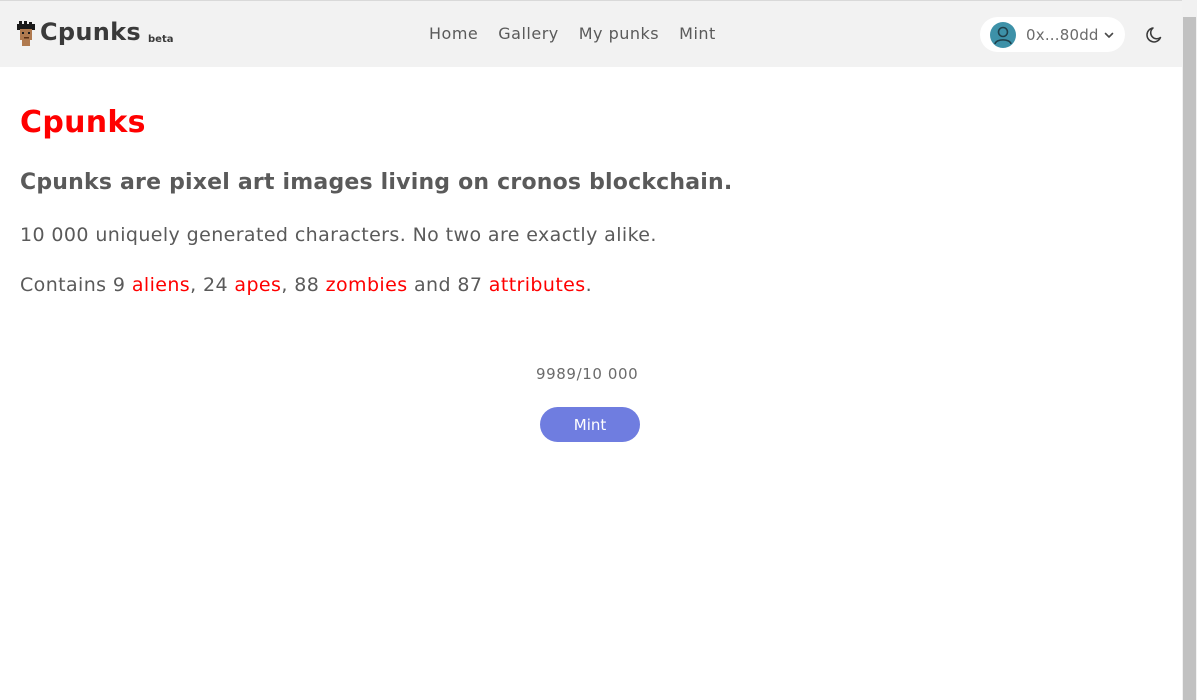  I want to click on aliens-link: aliens, so click(161, 285).